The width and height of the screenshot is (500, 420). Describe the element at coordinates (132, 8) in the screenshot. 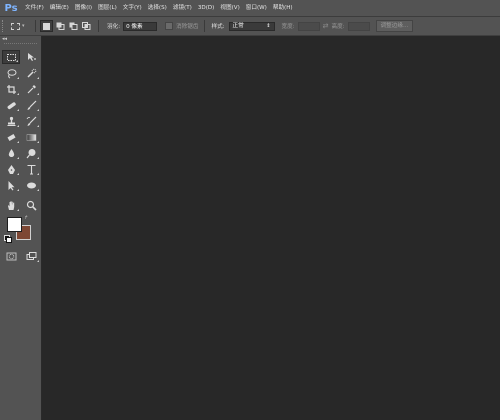

I see `menu-type: 文字(Y)` at that location.